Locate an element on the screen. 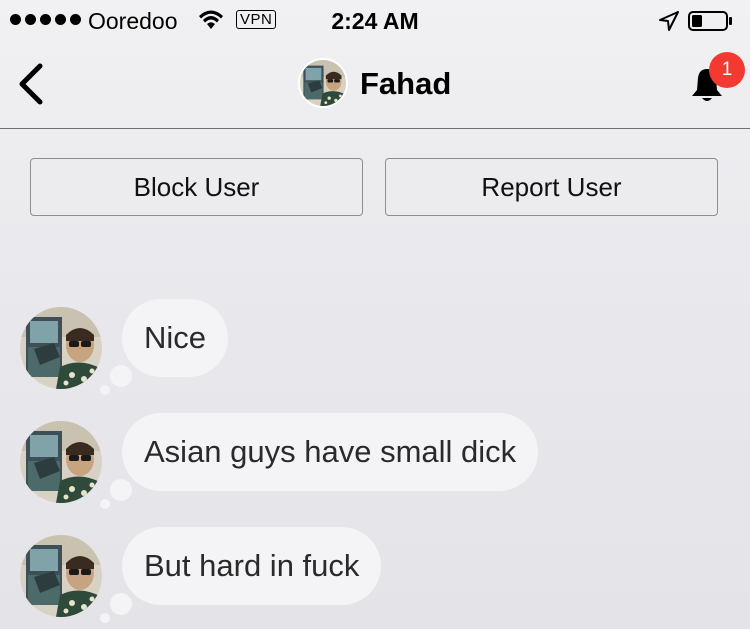 Image resolution: width=750 pixels, height=629 pixels. message-bubble: Nice is located at coordinates (175, 338).